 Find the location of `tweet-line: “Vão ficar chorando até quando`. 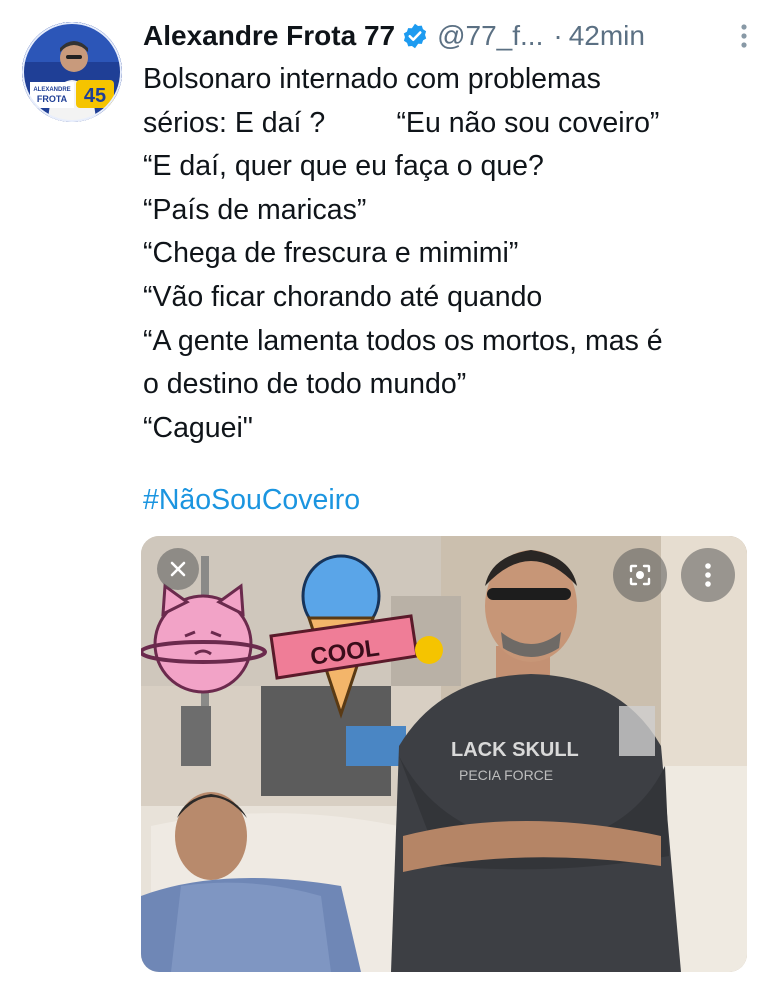

tweet-line: “Vão ficar chorando até quando is located at coordinates (343, 296).